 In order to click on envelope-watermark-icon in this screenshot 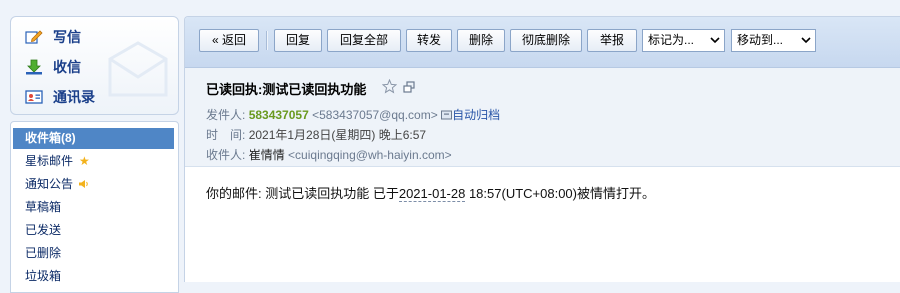, I will do `click(138, 69)`.